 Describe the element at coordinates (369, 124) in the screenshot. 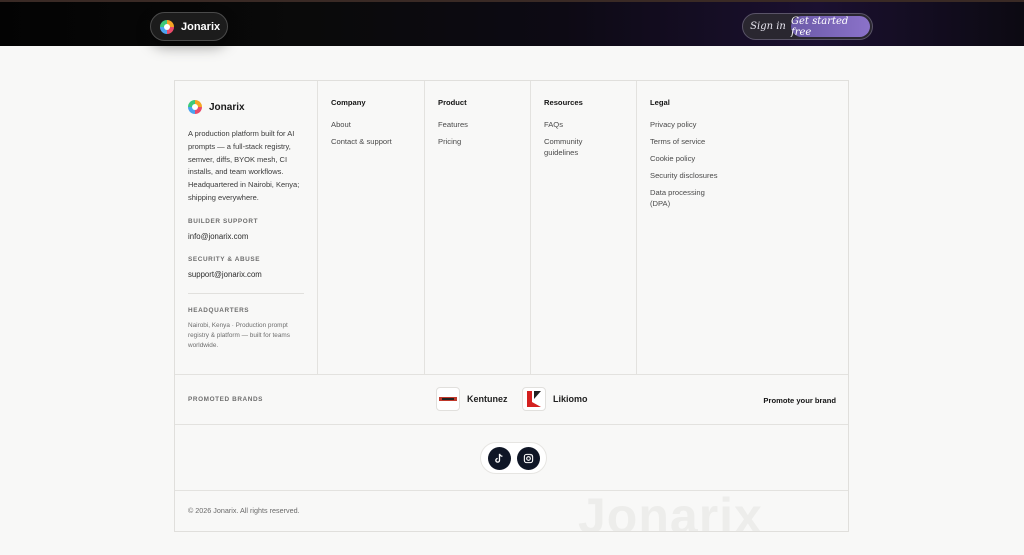

I see `footer-link-about: About` at that location.